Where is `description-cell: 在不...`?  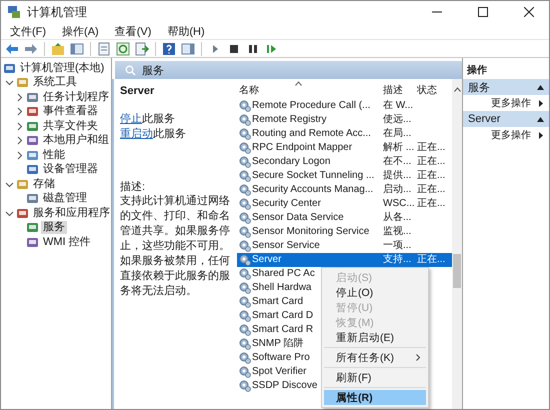
description-cell: 在不... is located at coordinates (397, 161).